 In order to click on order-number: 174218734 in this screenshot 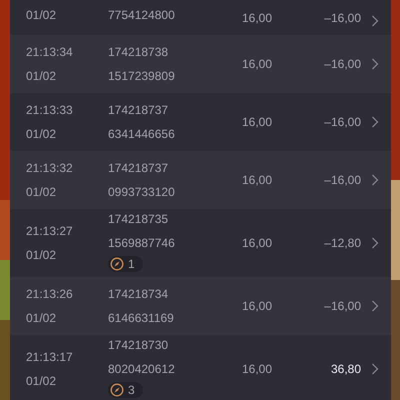, I will do `click(139, 294)`.